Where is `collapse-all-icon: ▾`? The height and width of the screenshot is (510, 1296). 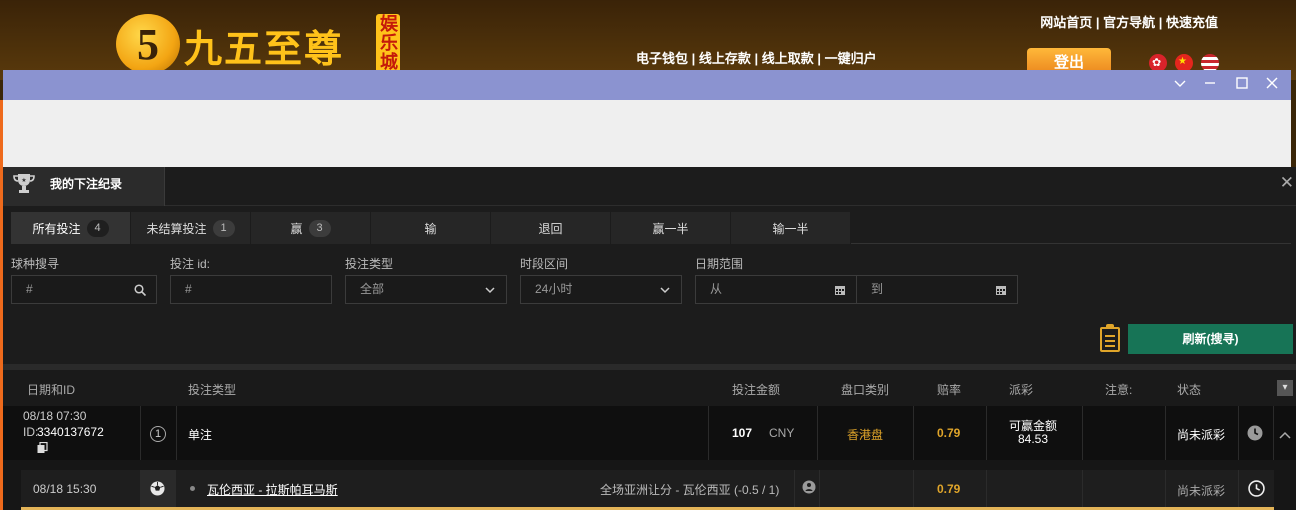 collapse-all-icon: ▾ is located at coordinates (1285, 388).